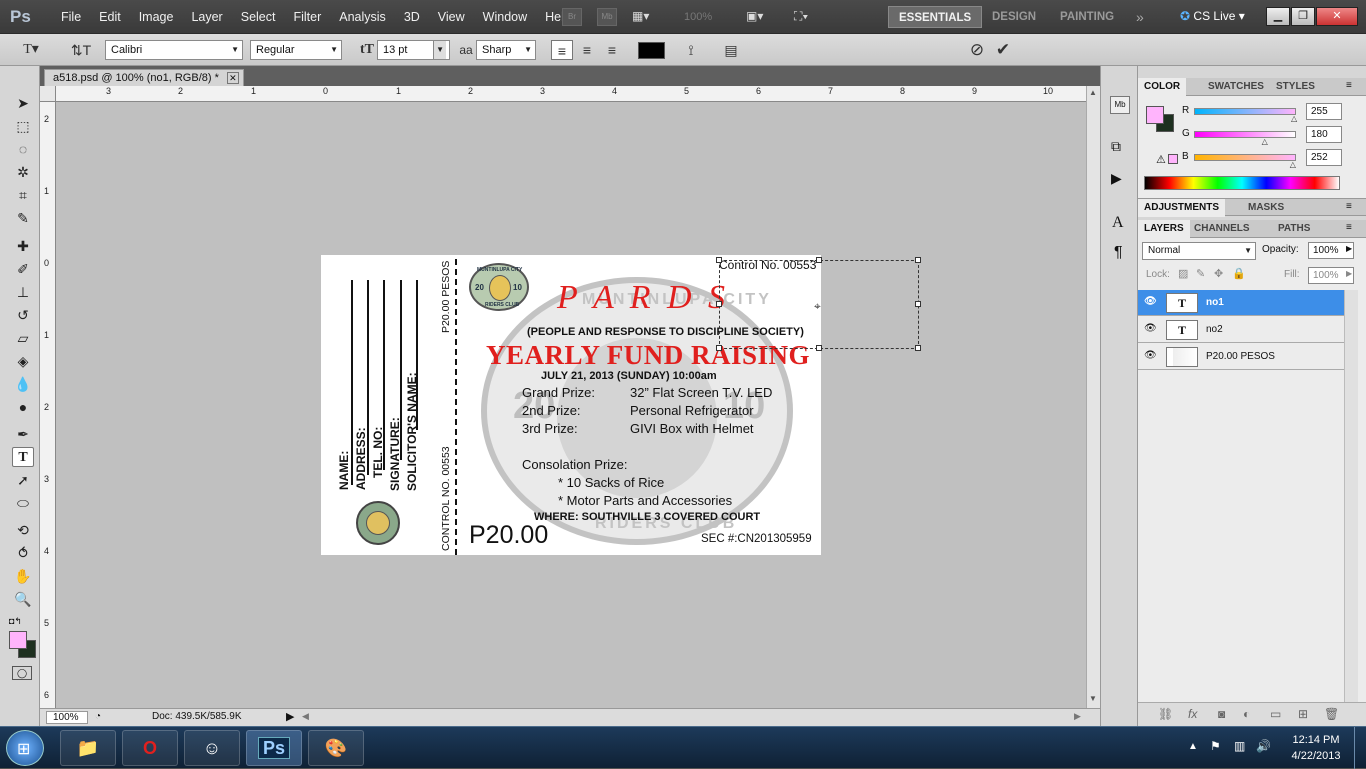 The height and width of the screenshot is (769, 1366). Describe the element at coordinates (1116, 178) in the screenshot. I see `actions-panel-icon: ▶` at that location.